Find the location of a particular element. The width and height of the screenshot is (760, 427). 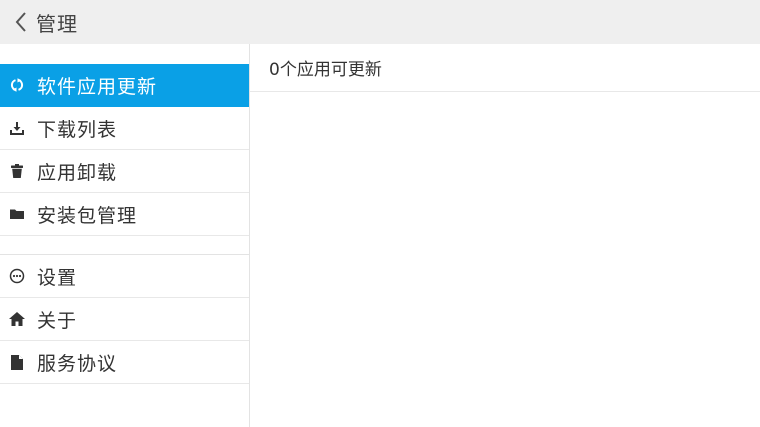

chevron-left-icon is located at coordinates (21, 22).